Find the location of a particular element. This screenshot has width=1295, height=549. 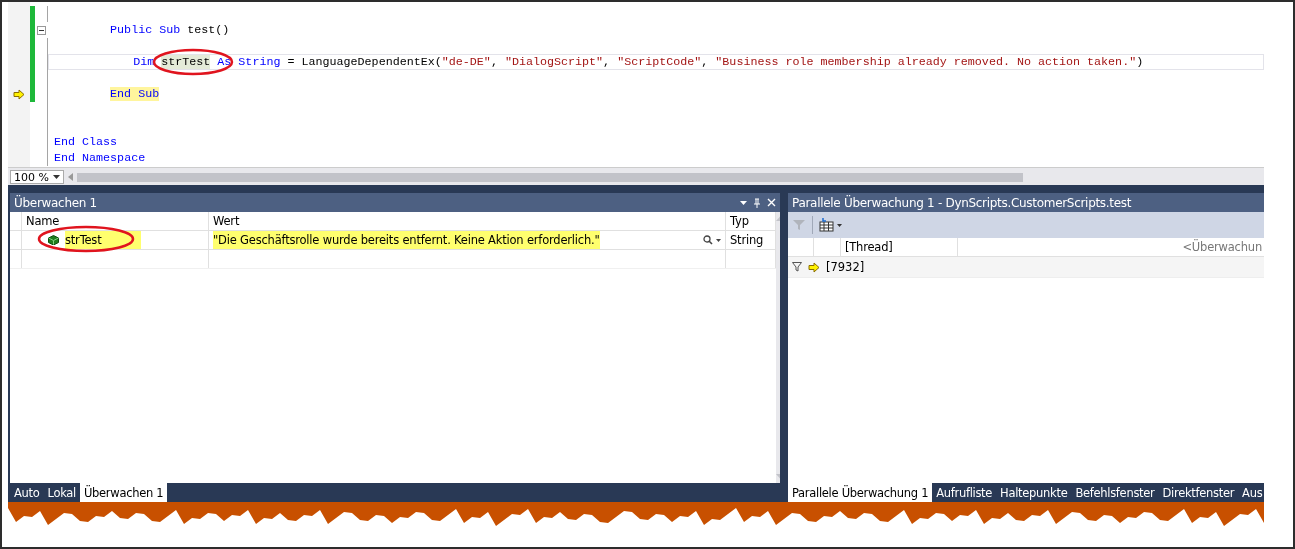

panel-tab: Auto is located at coordinates (27, 492).